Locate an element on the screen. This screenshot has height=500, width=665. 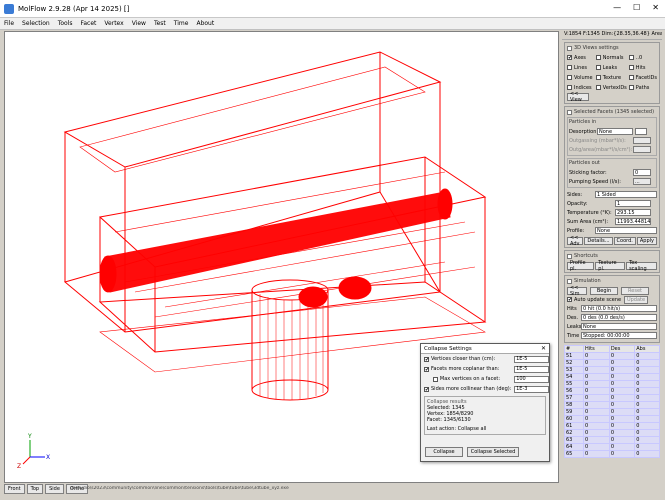
front-view-button: Front is located at coordinates (14, 489).